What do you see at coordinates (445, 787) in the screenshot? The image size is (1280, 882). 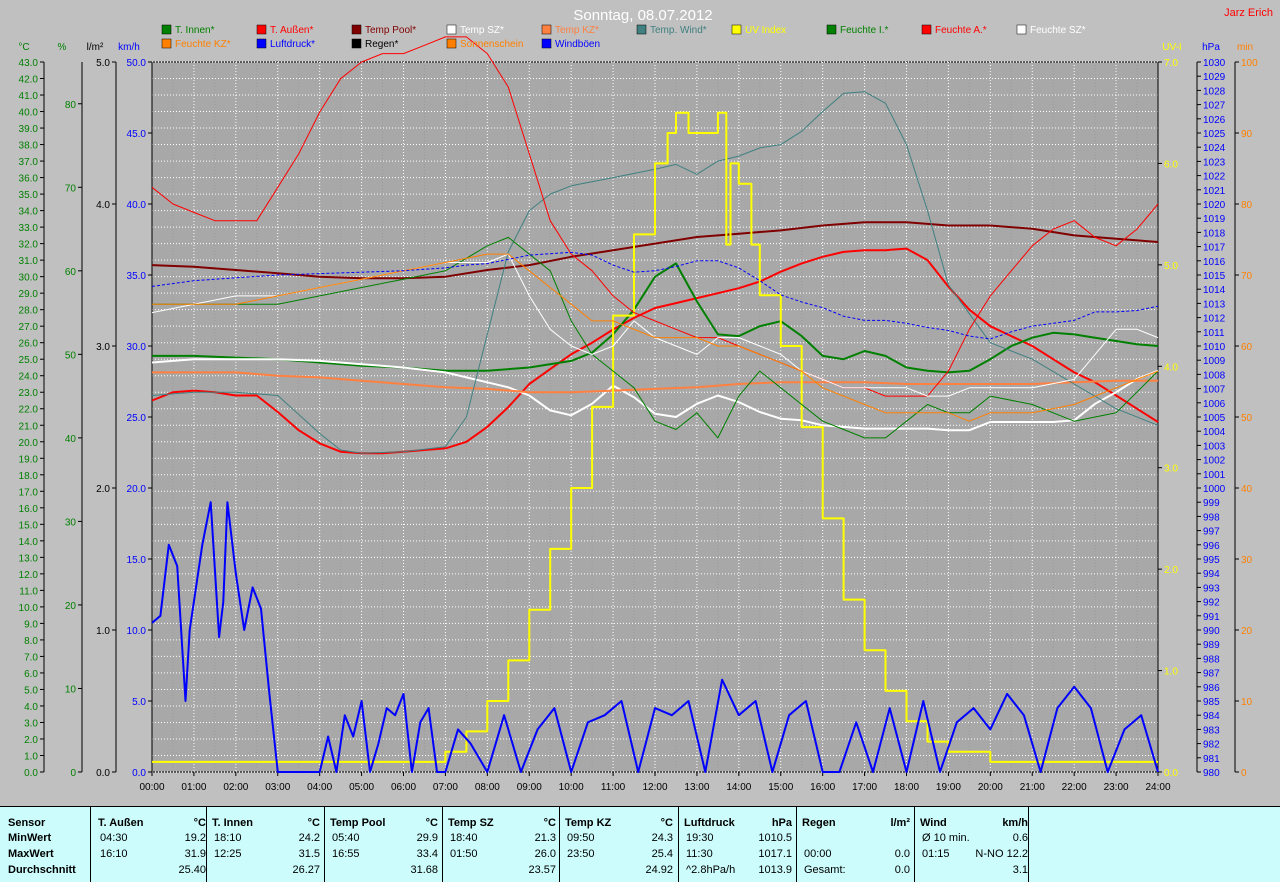 I see `x-tick-label: 07:00` at bounding box center [445, 787].